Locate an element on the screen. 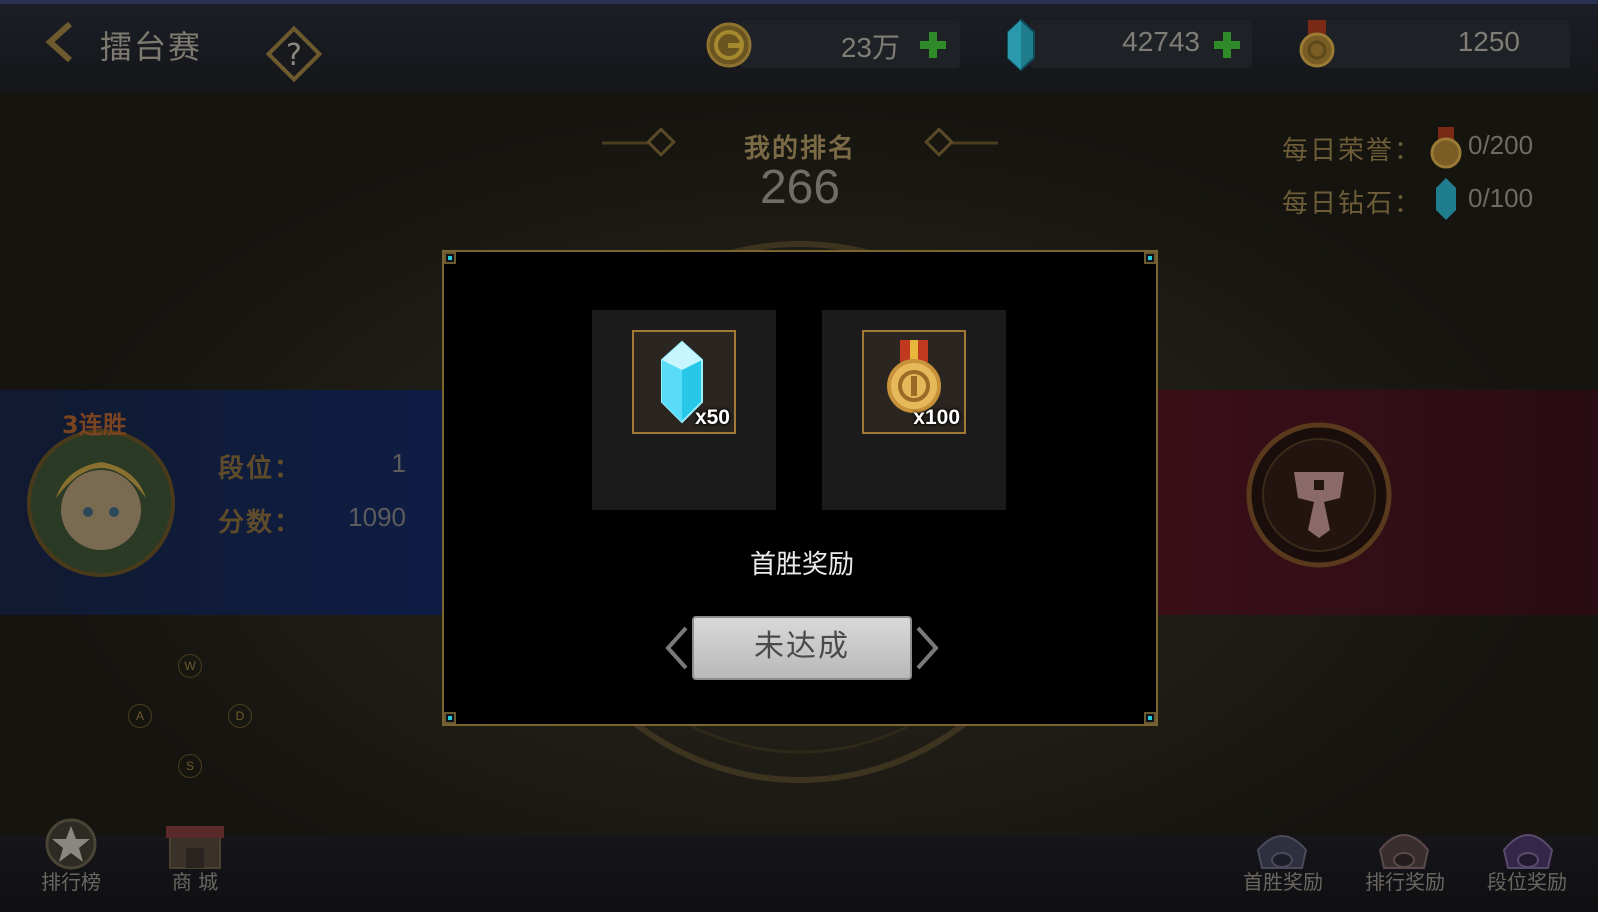 This screenshot has height=912, width=1598. chevron-right-icon is located at coordinates (927, 648).